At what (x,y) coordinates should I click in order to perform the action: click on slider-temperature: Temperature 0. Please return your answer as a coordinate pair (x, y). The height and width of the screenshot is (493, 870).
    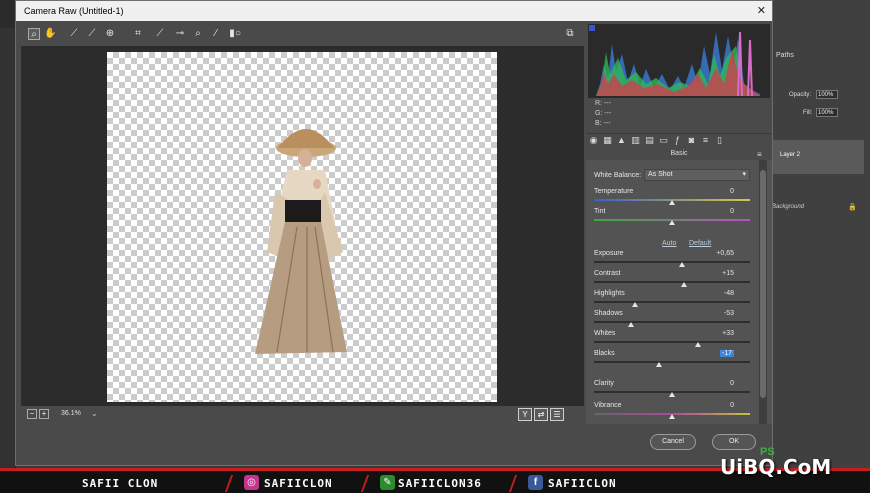
    Looking at the image, I should click on (672, 197).